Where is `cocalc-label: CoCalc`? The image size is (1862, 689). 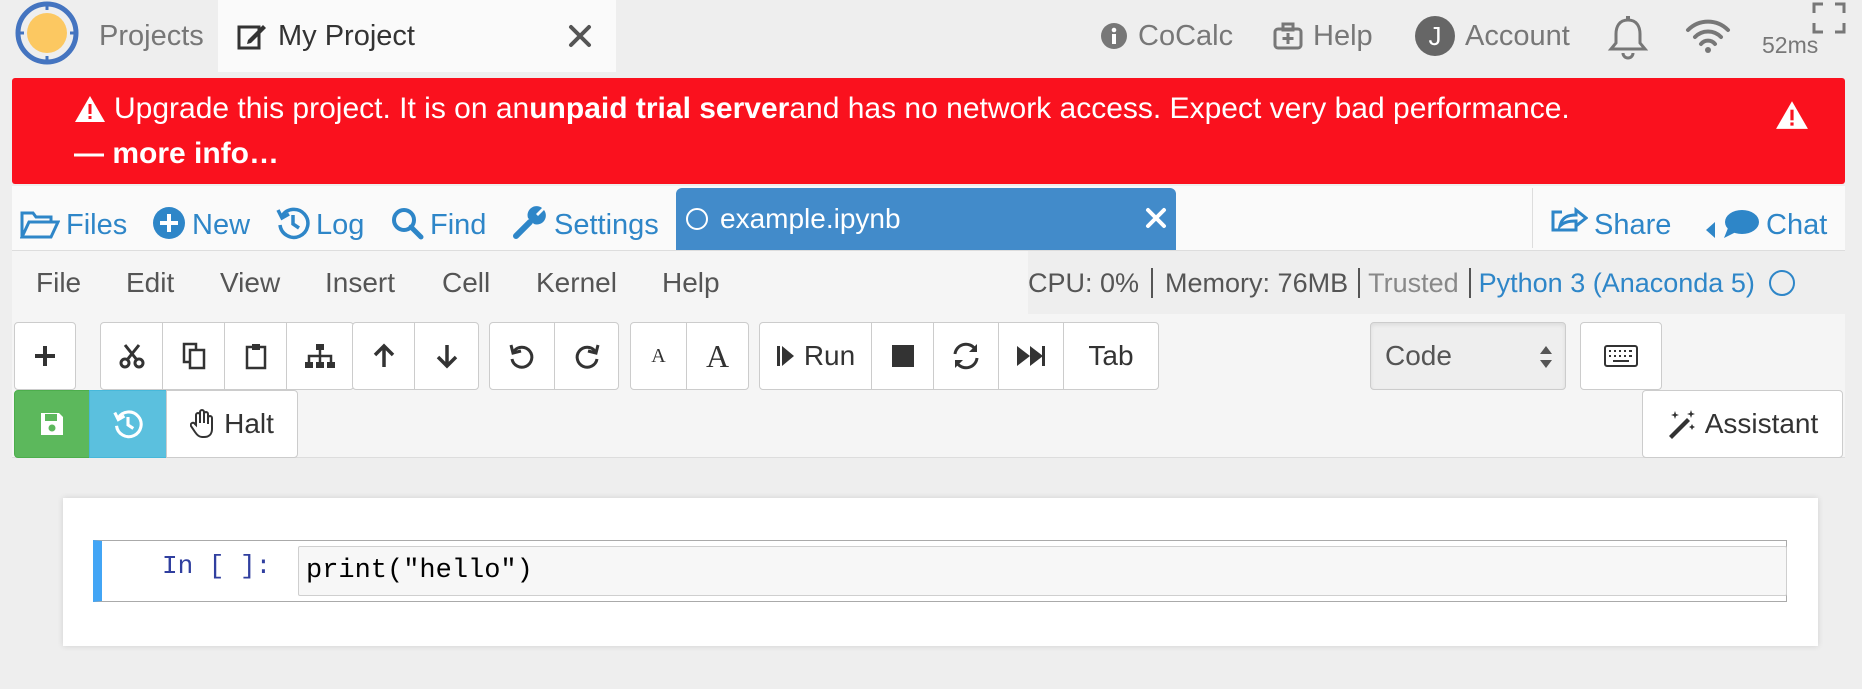 cocalc-label: CoCalc is located at coordinates (1186, 35).